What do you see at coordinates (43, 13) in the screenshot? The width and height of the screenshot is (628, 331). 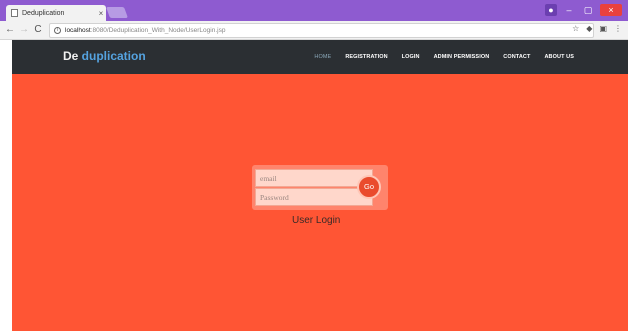 I see `tab-title: Deduplication` at bounding box center [43, 13].